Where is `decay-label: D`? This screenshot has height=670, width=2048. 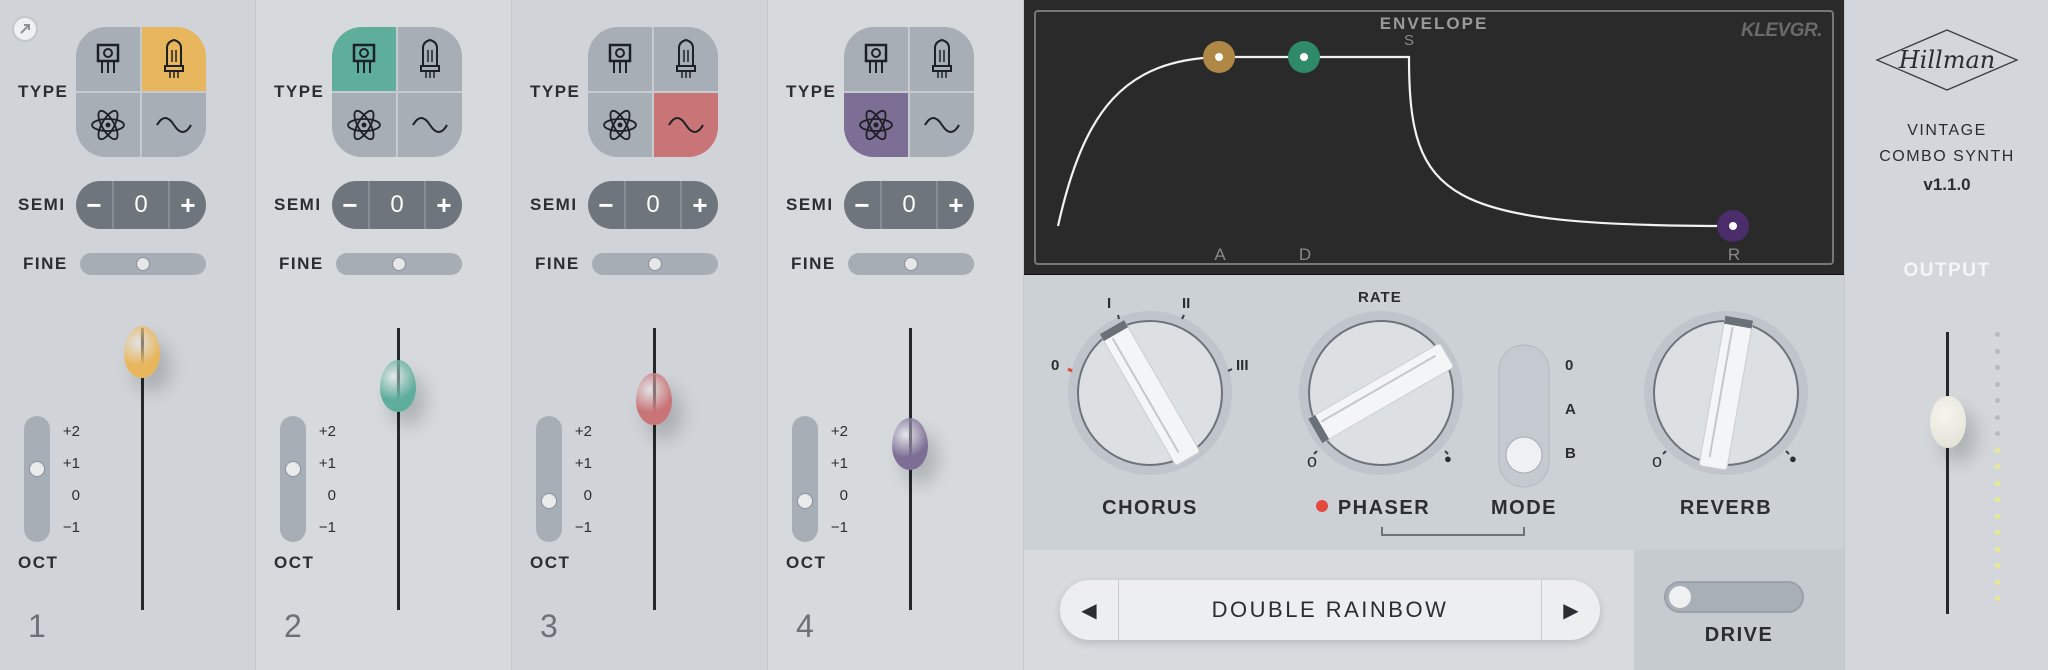
decay-label: D is located at coordinates (1305, 254).